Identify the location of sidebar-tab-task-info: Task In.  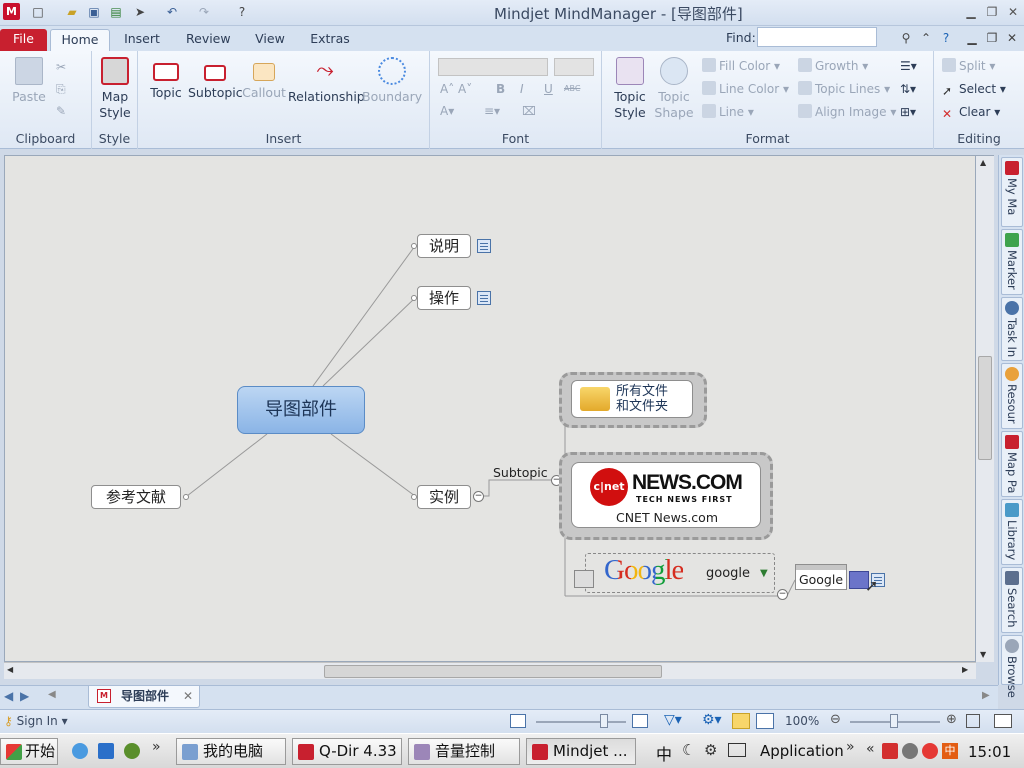
(1012, 329).